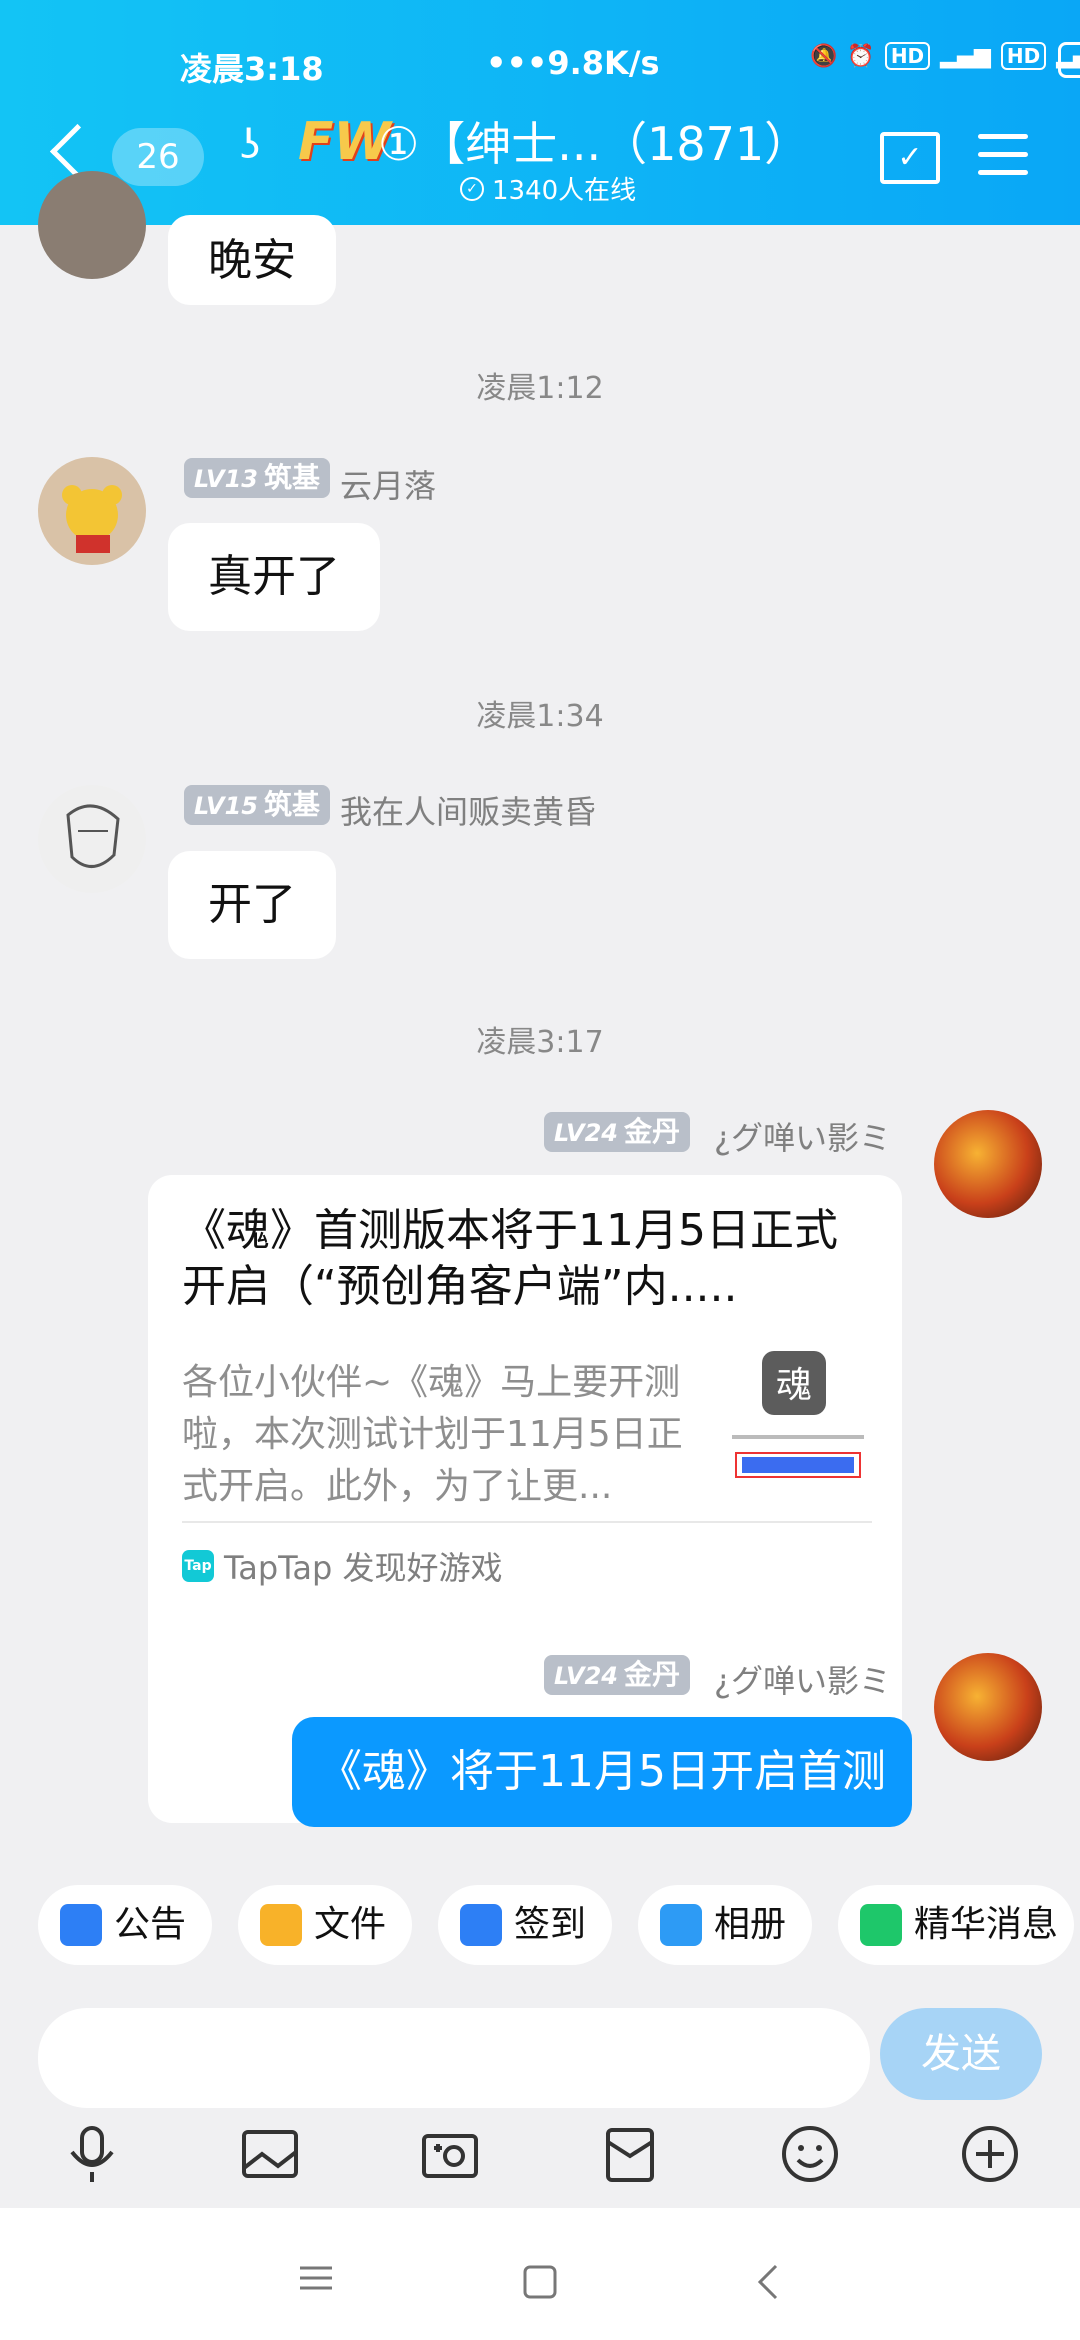 This screenshot has width=1080, height=2340. What do you see at coordinates (630, 2154) in the screenshot?
I see `red-packet-icon` at bounding box center [630, 2154].